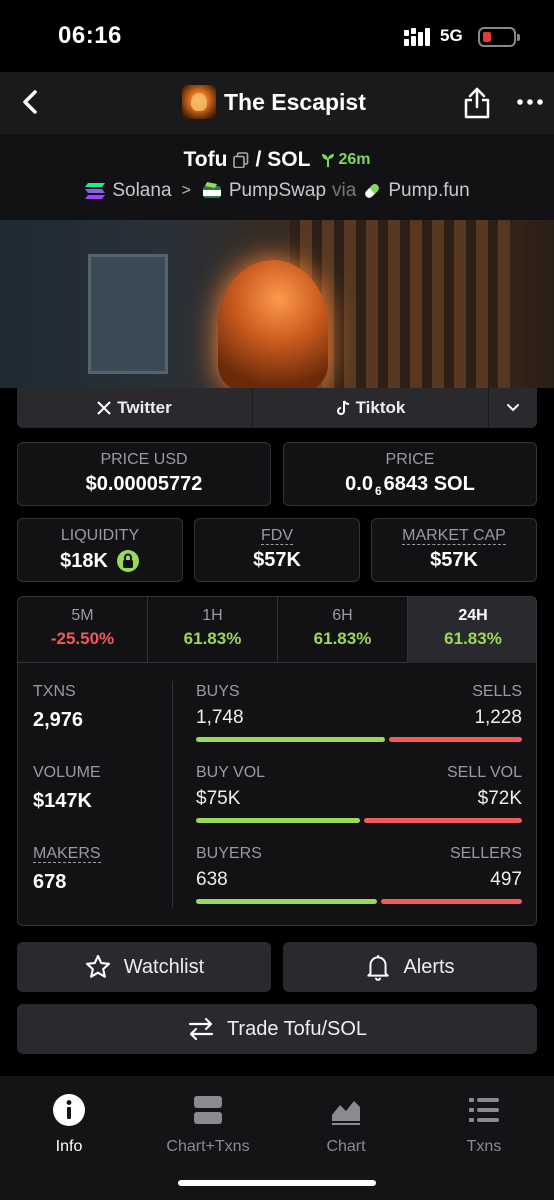  I want to click on buys-bar-fill, so click(290, 739).